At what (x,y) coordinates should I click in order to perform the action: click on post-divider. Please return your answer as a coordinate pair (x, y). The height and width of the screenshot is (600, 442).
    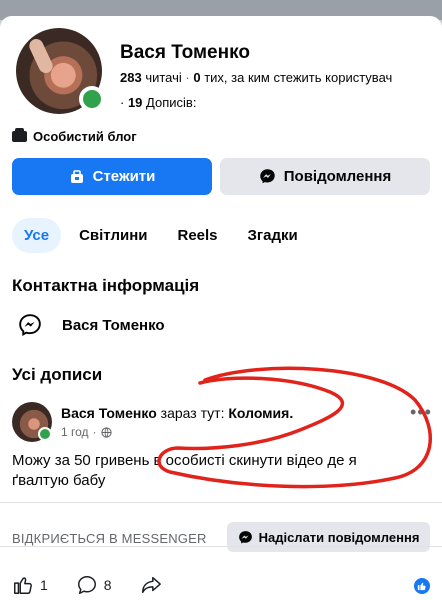
    Looking at the image, I should click on (221, 502).